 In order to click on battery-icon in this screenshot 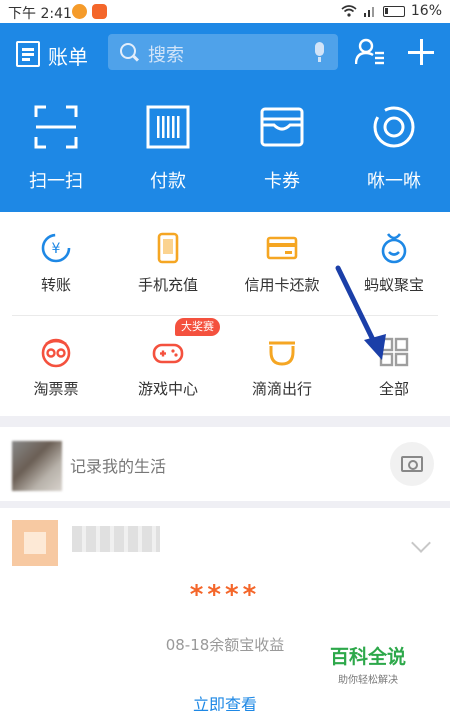, I will do `click(393, 11)`.